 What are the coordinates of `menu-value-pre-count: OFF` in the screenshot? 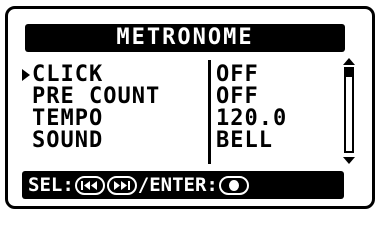 It's located at (275, 97).